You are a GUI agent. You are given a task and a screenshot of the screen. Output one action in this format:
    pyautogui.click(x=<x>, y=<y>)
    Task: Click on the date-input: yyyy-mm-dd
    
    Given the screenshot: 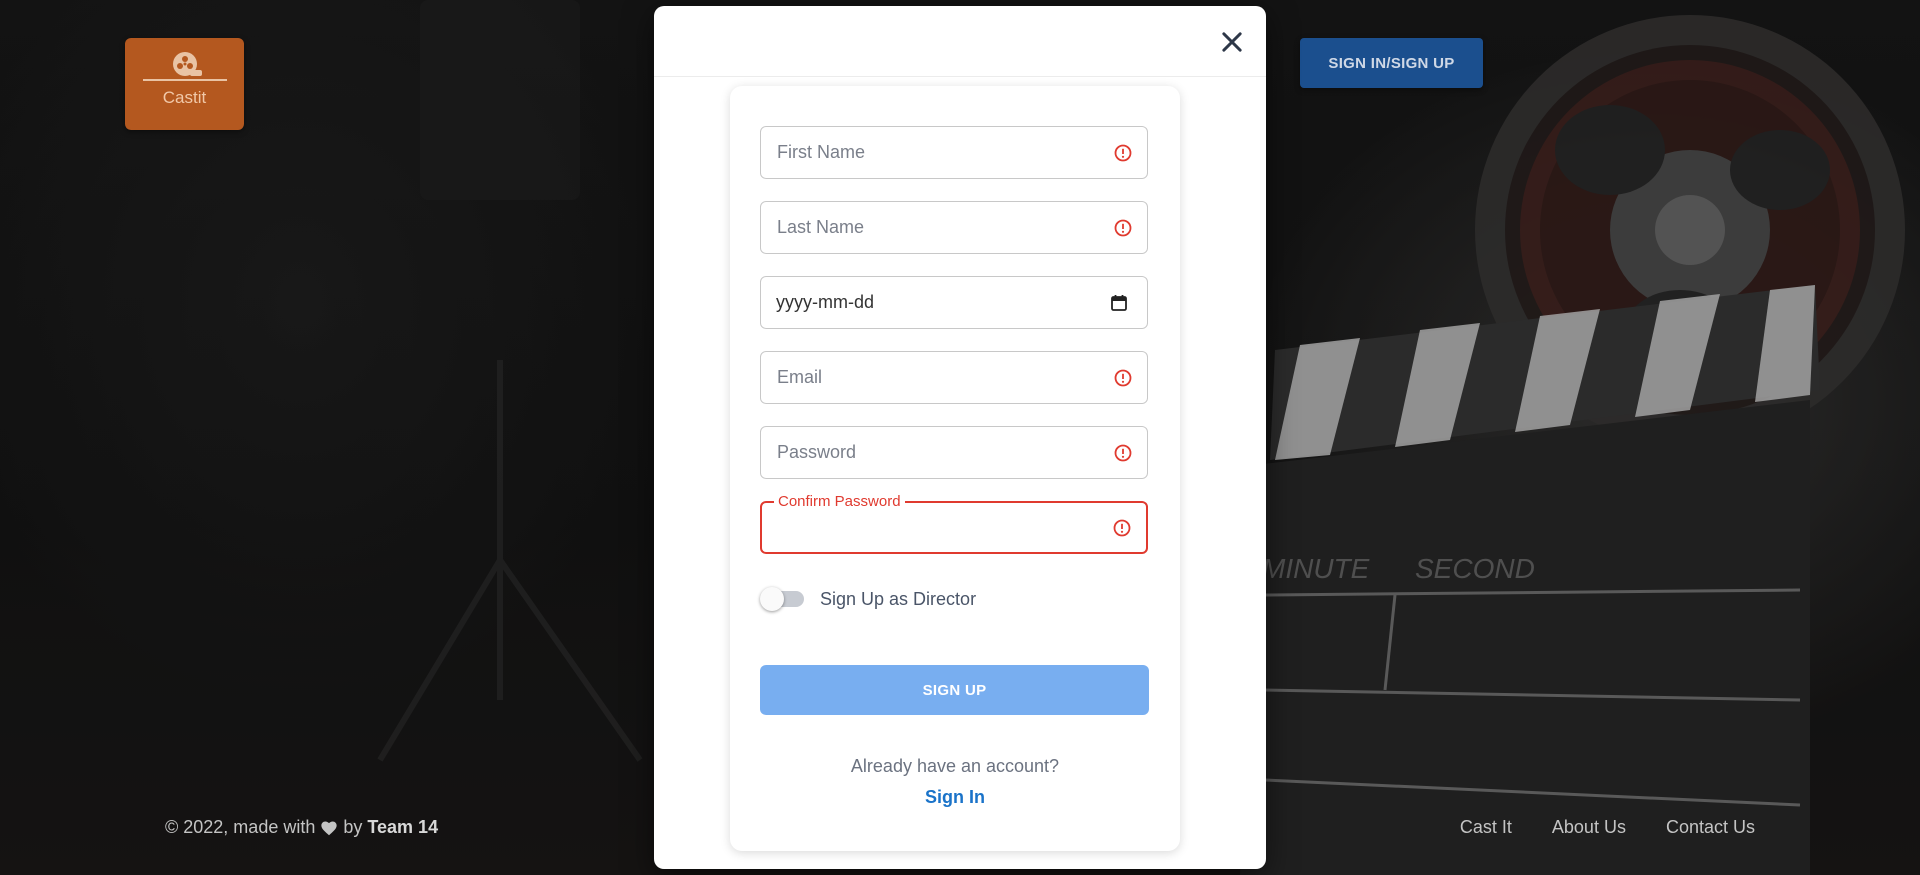 What is the action you would take?
    pyautogui.click(x=935, y=302)
    